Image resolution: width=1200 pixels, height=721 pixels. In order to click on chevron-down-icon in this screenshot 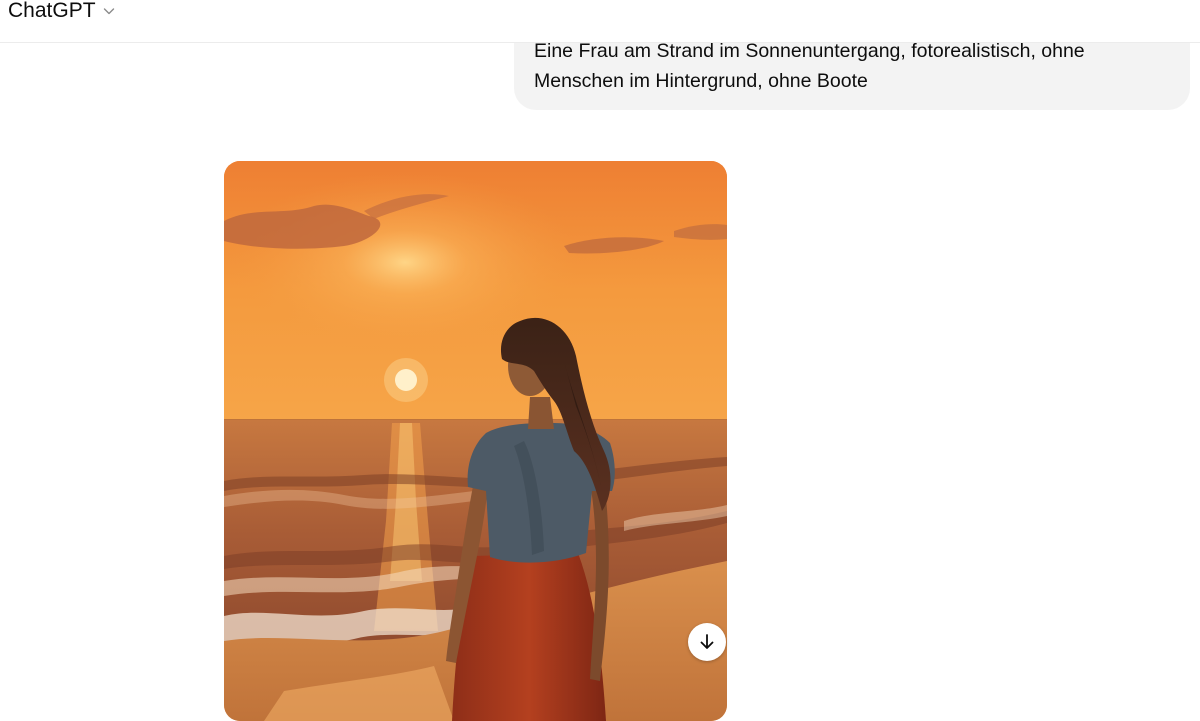, I will do `click(108, 11)`.